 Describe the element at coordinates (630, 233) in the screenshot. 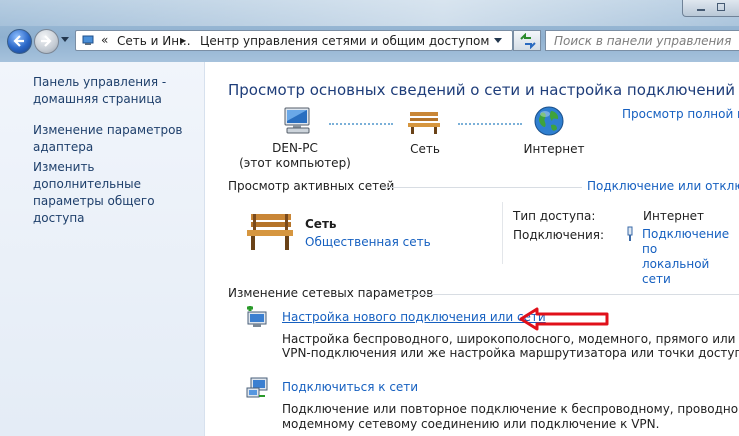

I see `ethernet-icon` at that location.